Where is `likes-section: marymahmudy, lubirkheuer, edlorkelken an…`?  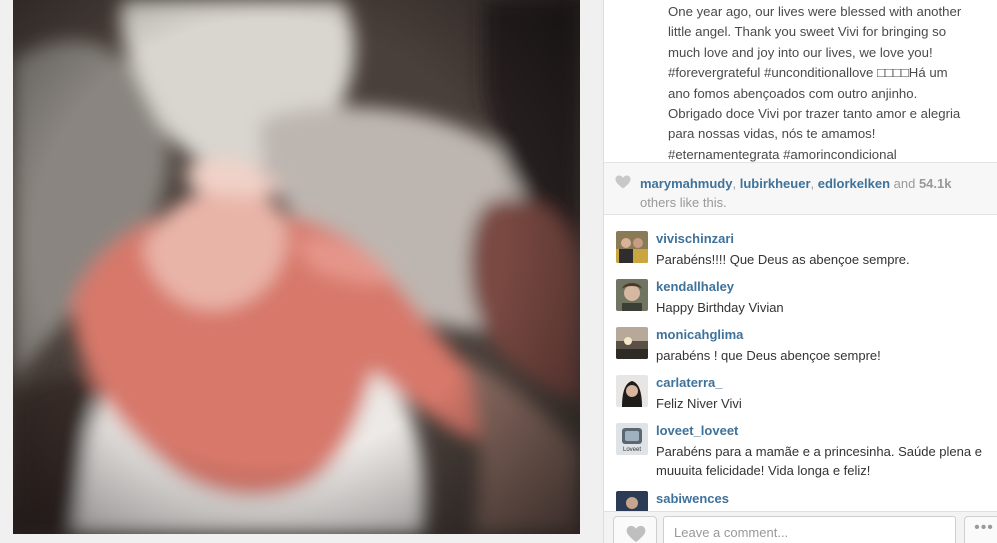 likes-section: marymahmudy, lubirkheuer, edlorkelken an… is located at coordinates (800, 188).